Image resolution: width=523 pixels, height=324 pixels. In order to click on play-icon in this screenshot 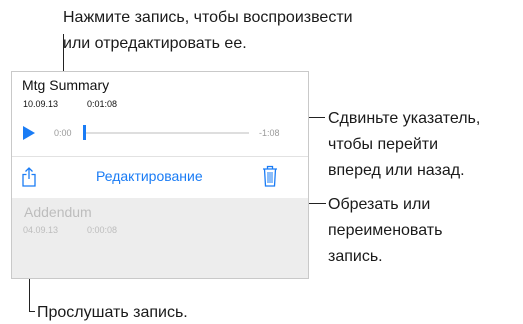, I will do `click(29, 133)`.